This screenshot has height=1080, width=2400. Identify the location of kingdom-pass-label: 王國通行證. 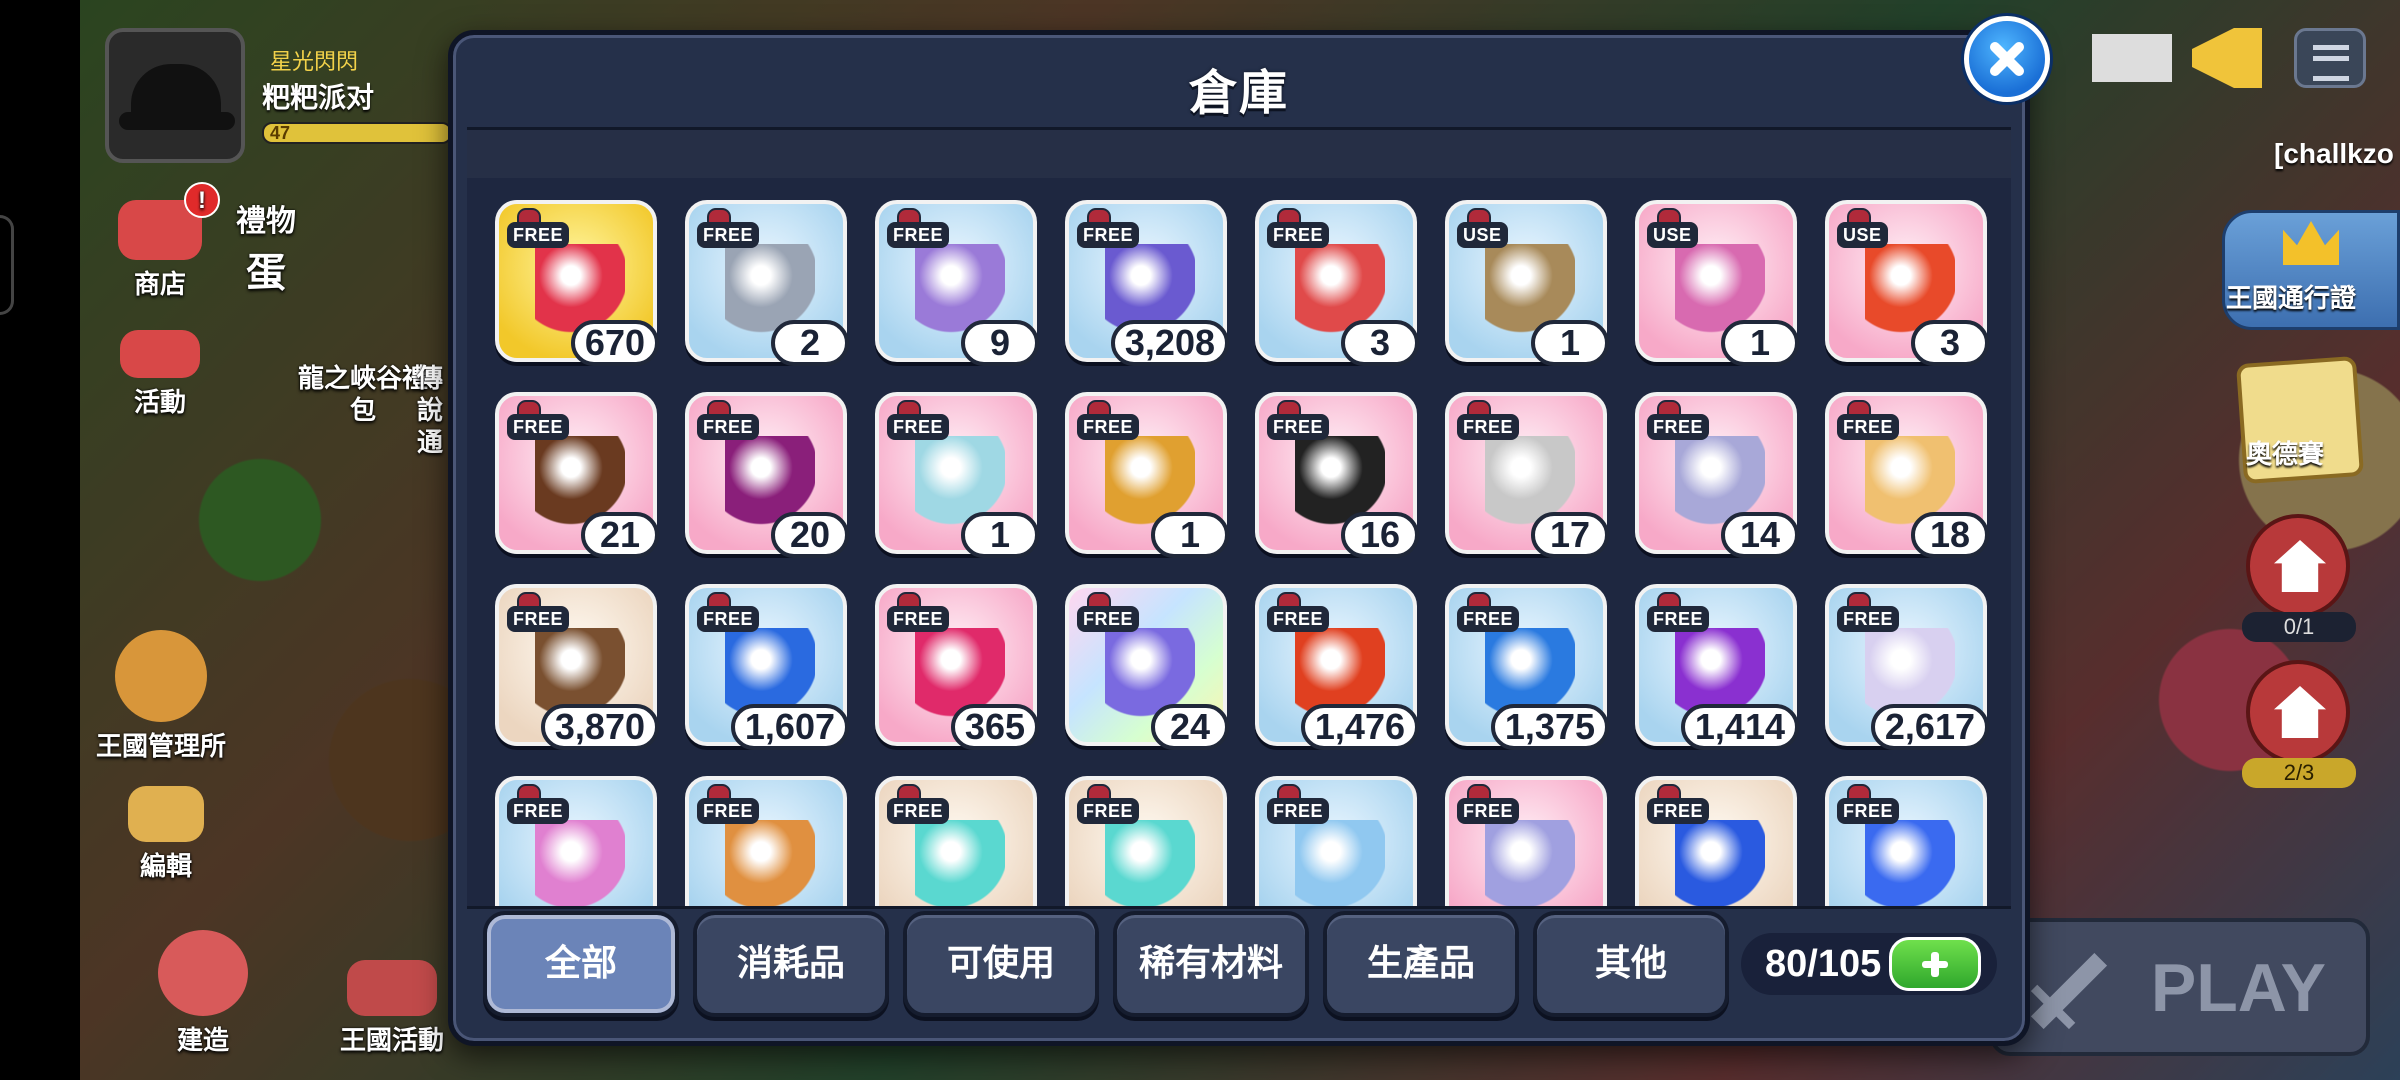
(2291, 298).